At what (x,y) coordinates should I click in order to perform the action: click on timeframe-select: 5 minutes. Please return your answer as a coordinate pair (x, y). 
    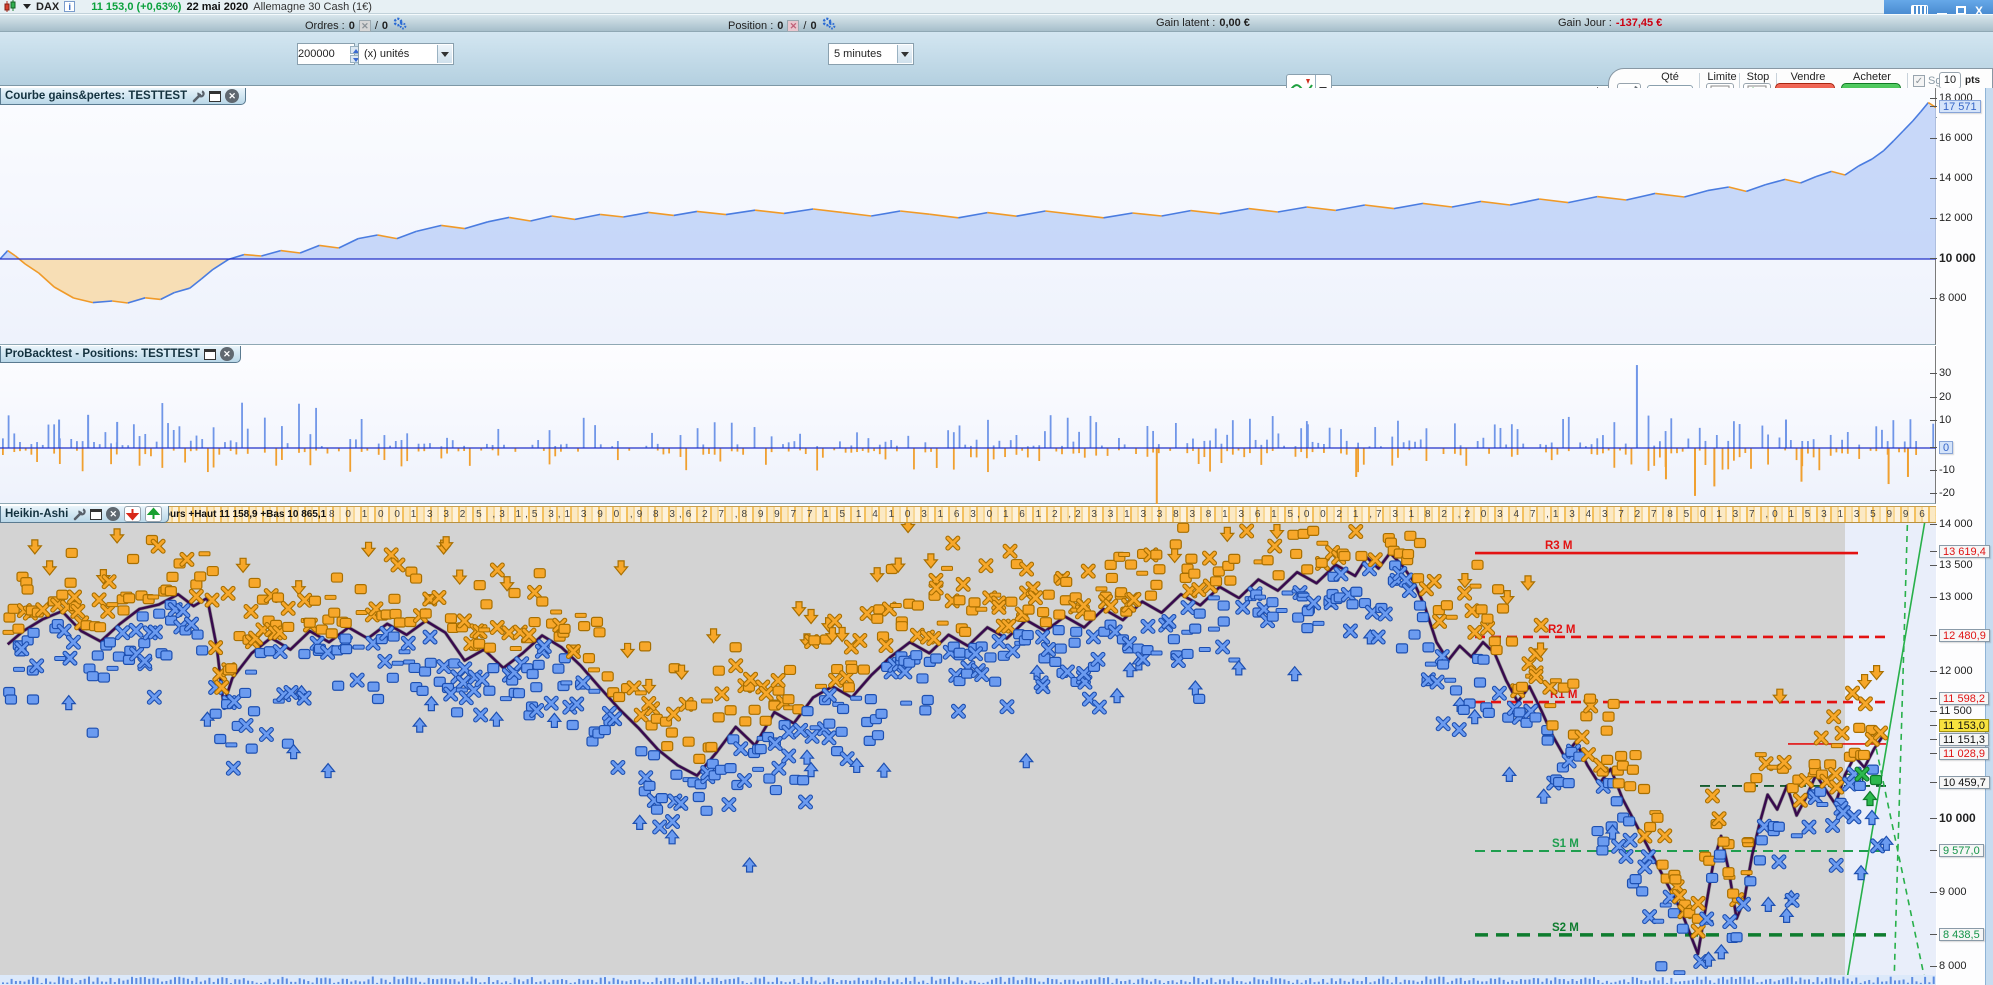
    Looking at the image, I should click on (871, 54).